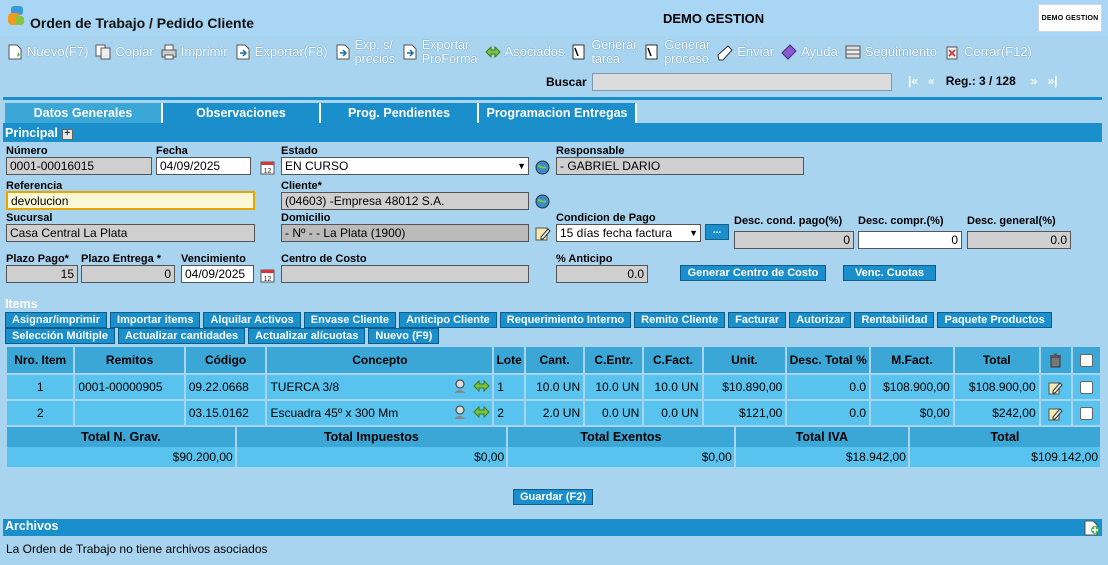  Describe the element at coordinates (364, 52) in the screenshot. I see `exp-precios-button: Exp. s/precios` at that location.